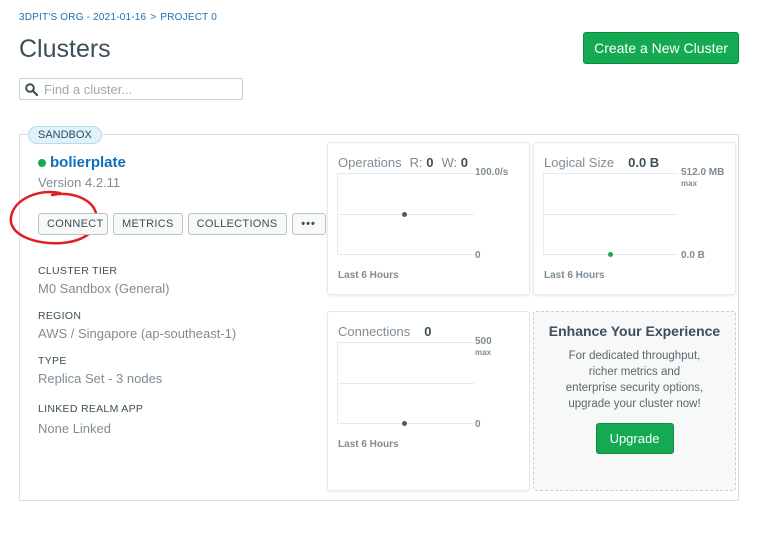  I want to click on page-title: Clusters, so click(65, 49).